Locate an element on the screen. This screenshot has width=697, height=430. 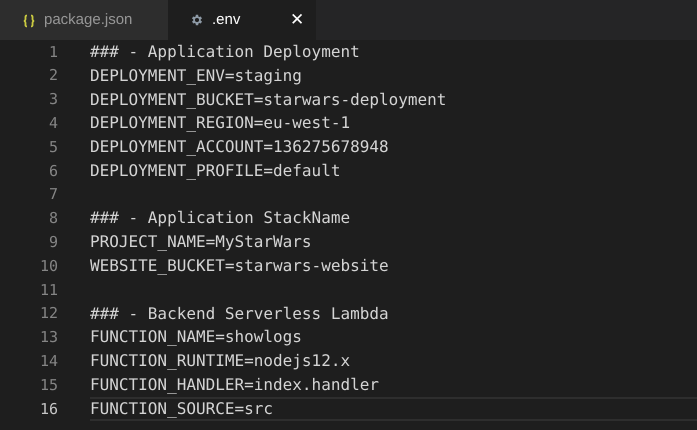
code-text: FUNCTION_RUNTIME=nodejs12.x is located at coordinates (220, 361).